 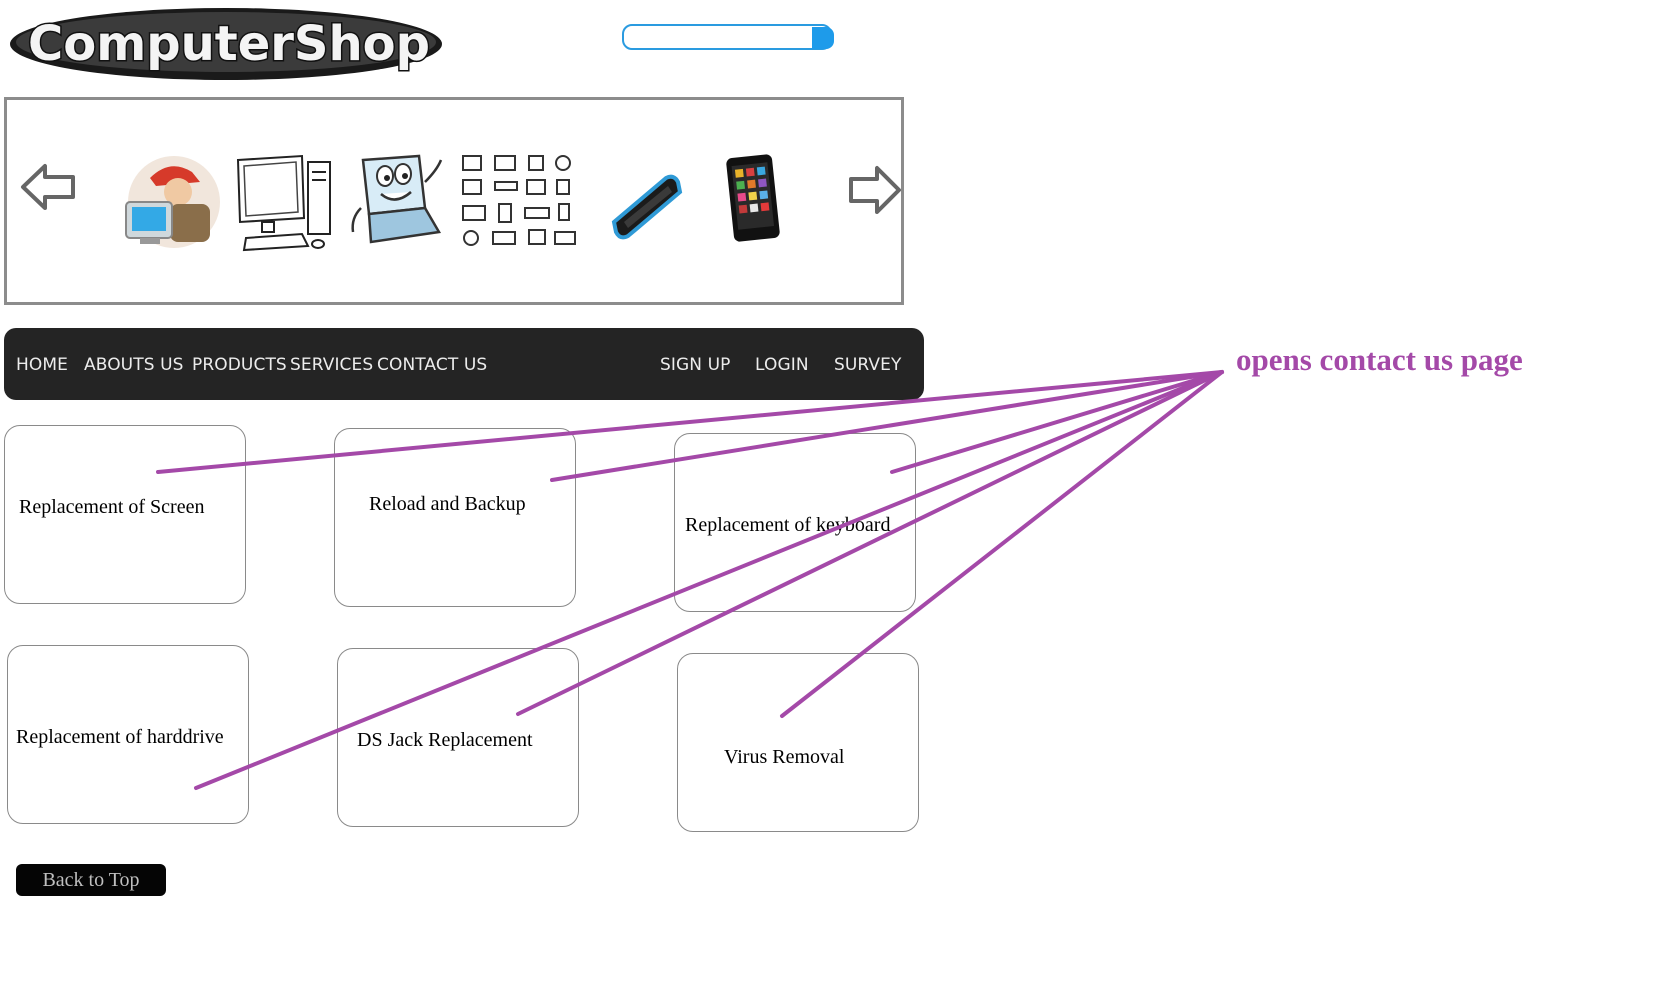 I want to click on search-input, so click(x=727, y=37).